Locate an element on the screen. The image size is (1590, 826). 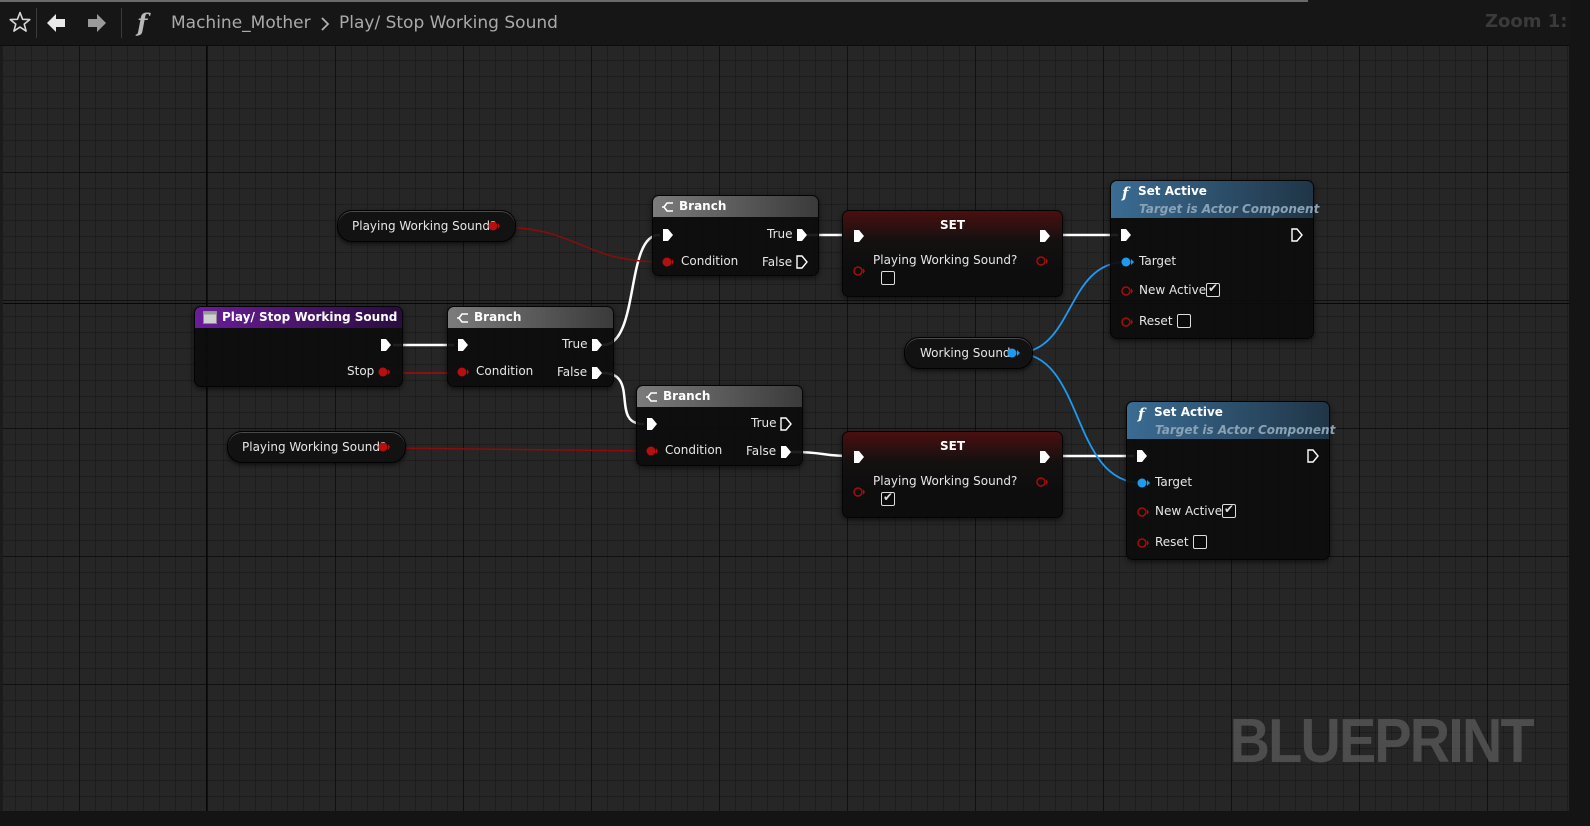
window-frame-bottom is located at coordinates (795, 818).